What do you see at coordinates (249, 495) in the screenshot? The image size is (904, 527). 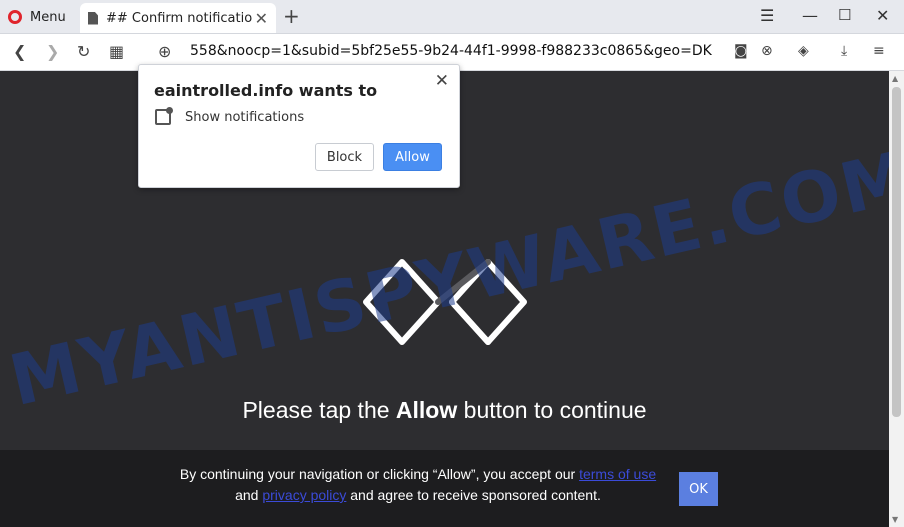 I see `consent-text-2: and` at bounding box center [249, 495].